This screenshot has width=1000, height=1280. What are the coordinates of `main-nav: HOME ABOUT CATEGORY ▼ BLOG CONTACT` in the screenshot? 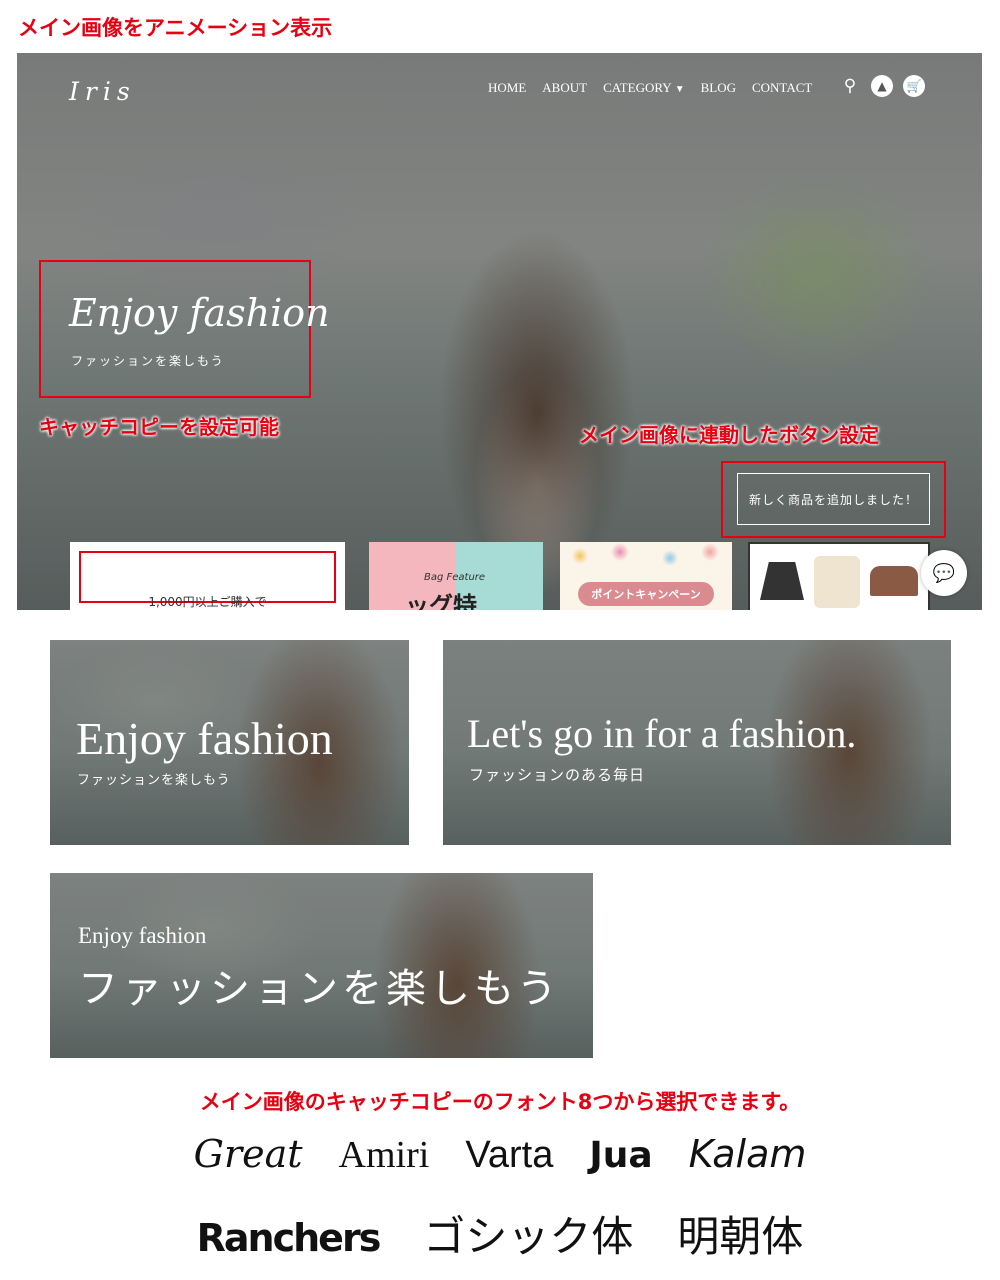 It's located at (650, 88).